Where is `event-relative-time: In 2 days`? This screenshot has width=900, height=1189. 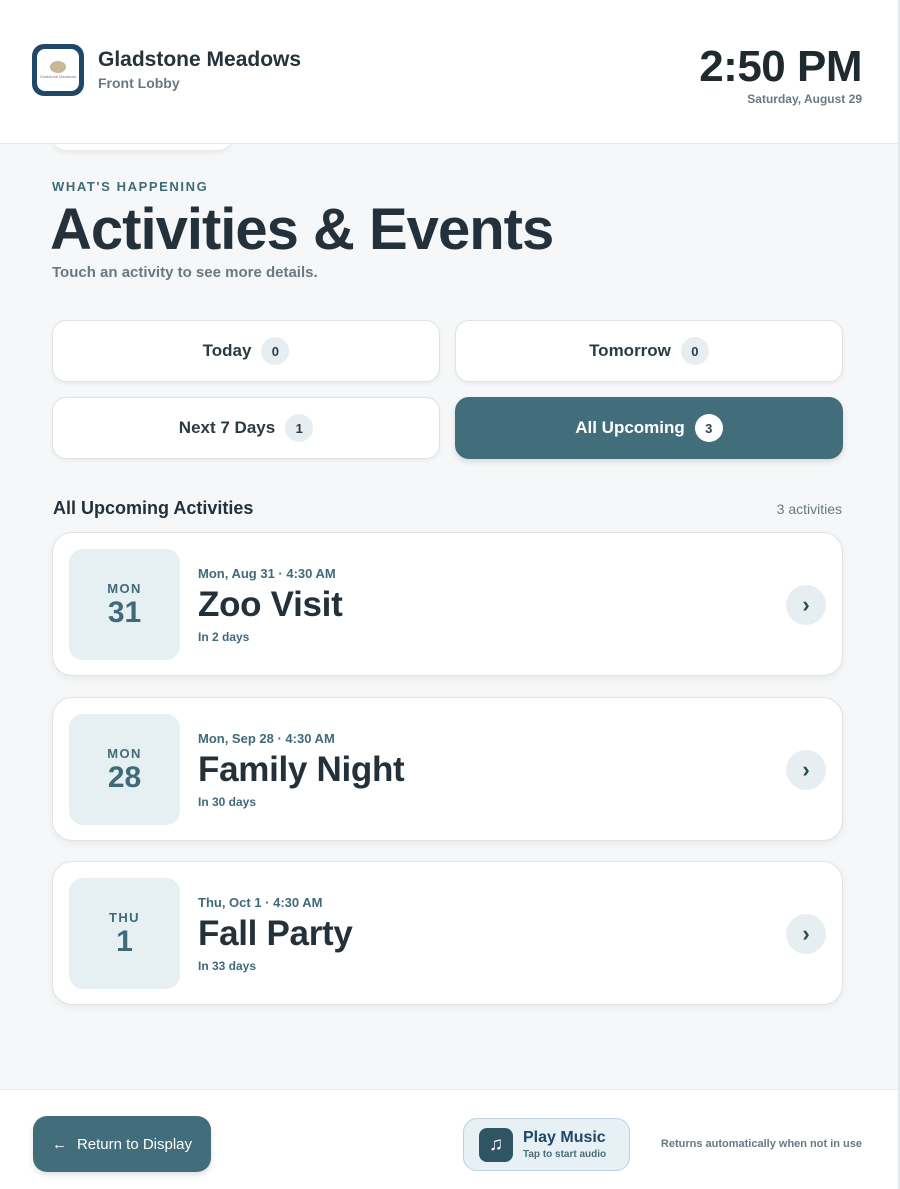
event-relative-time: In 2 days is located at coordinates (224, 637).